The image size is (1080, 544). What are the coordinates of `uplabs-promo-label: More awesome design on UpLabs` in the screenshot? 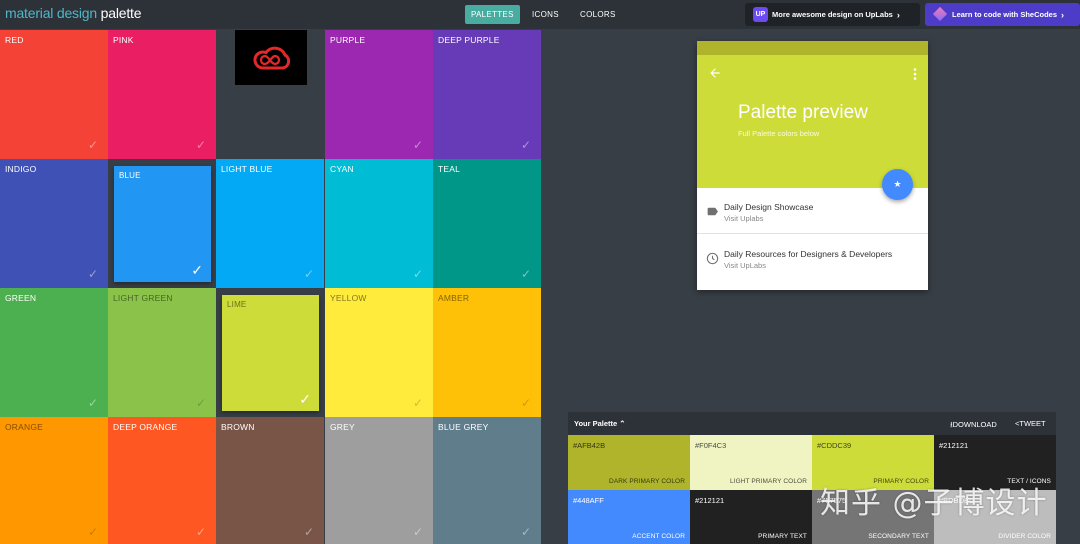 It's located at (832, 14).